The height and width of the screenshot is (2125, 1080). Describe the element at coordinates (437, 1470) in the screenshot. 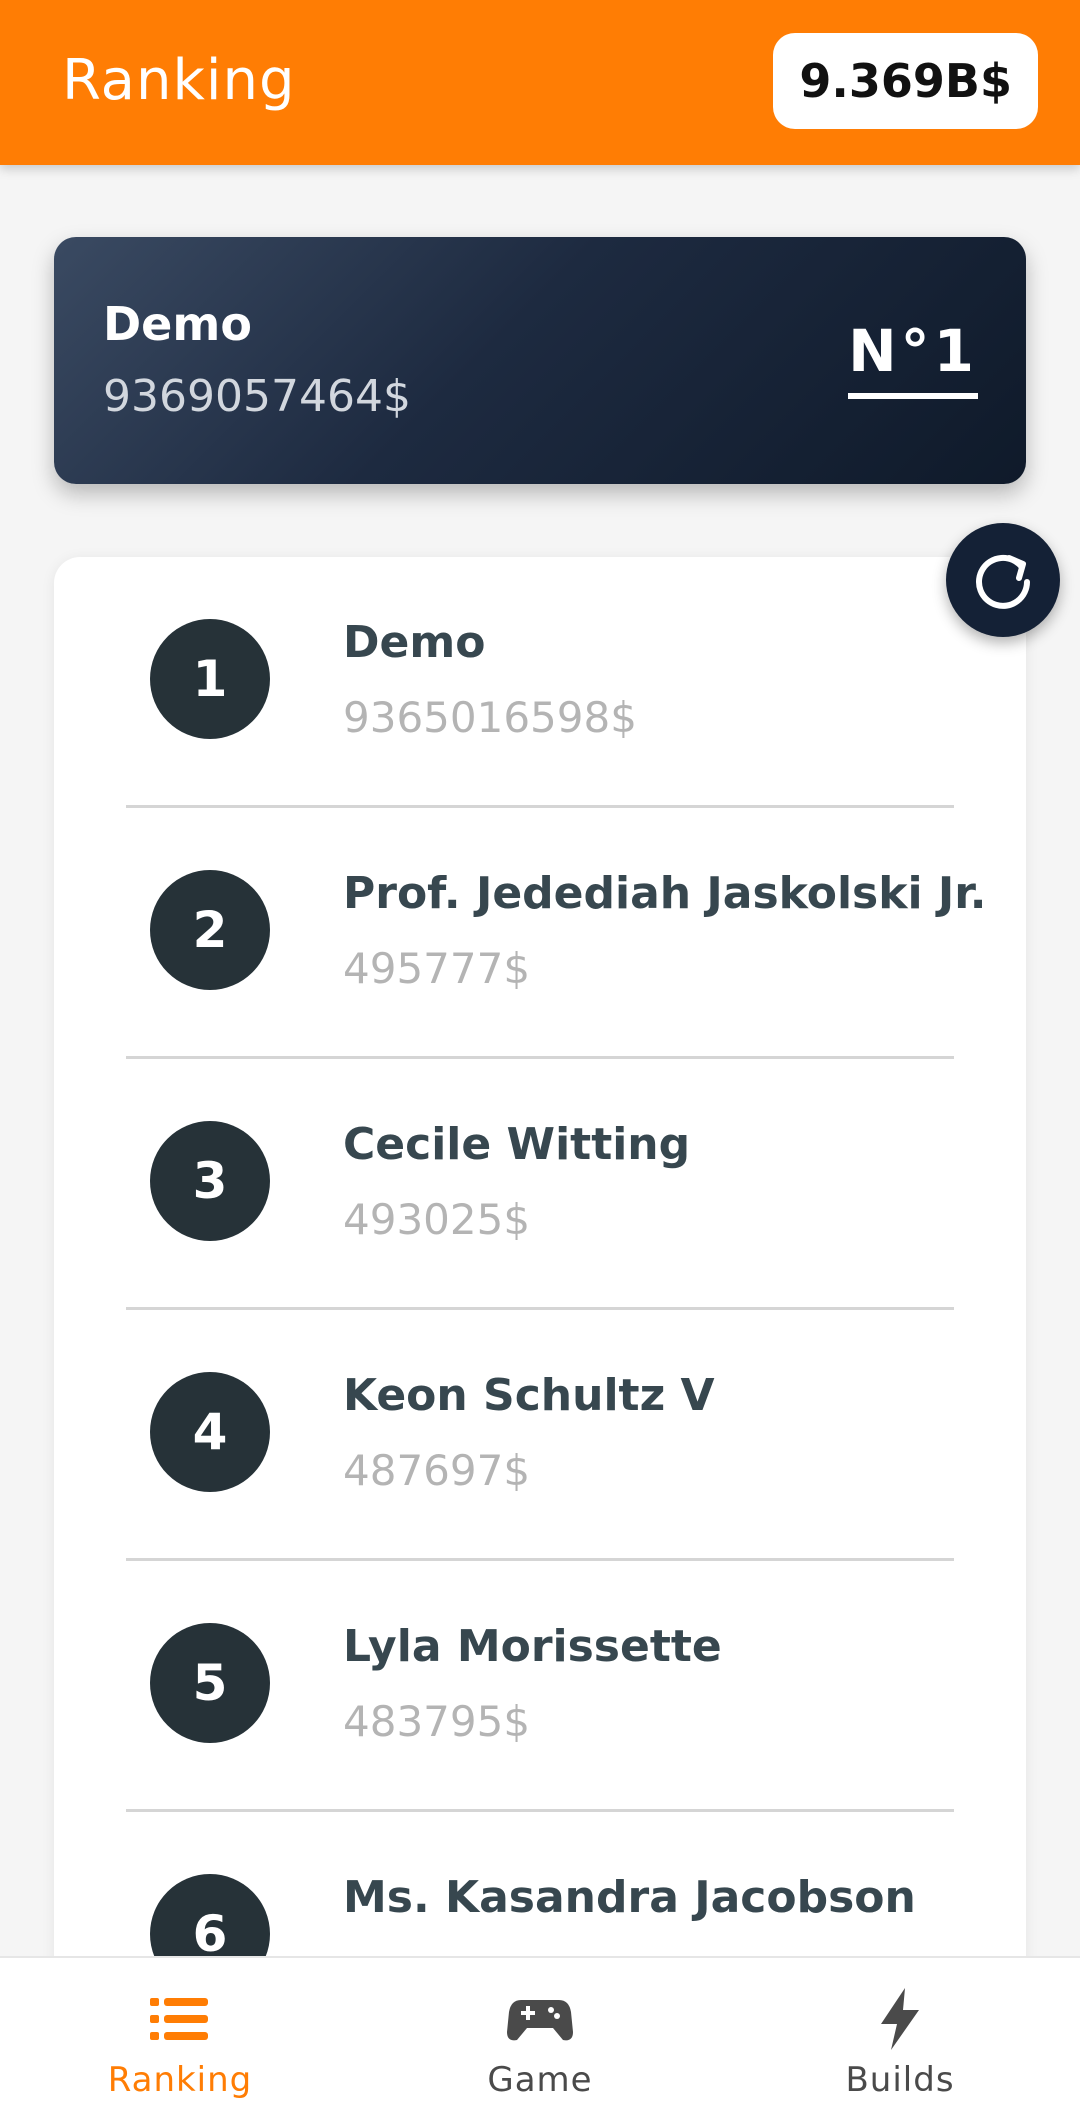

I see `player-amount: 487697$` at that location.